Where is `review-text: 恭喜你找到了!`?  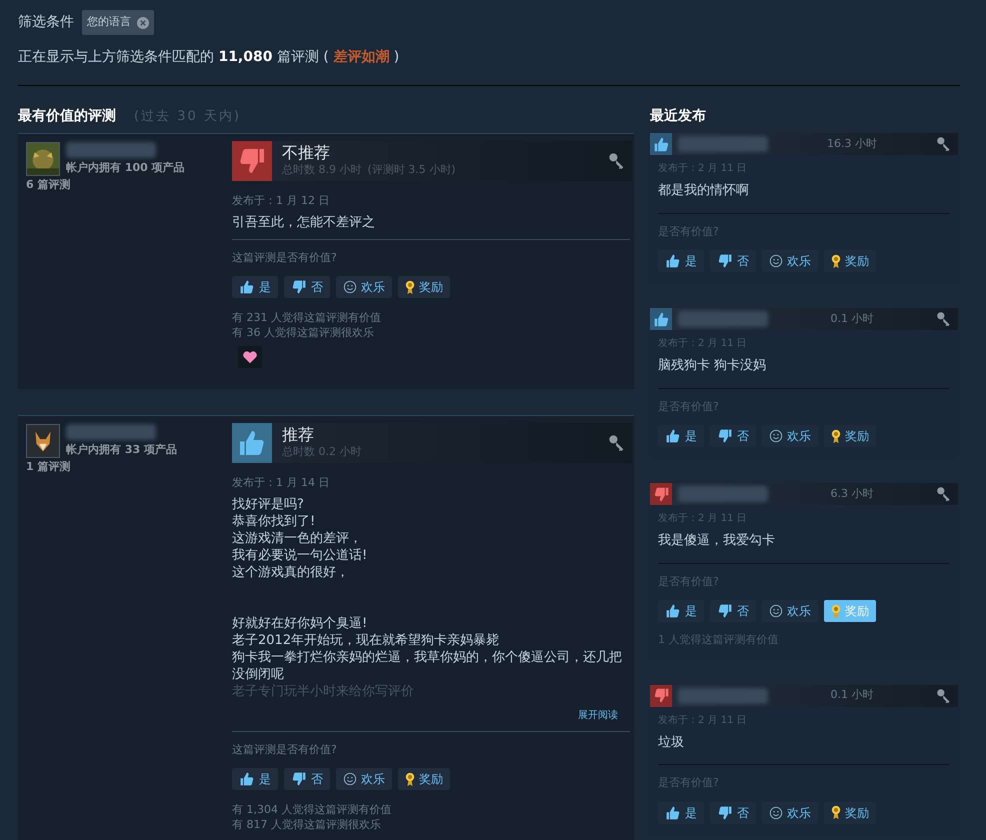 review-text: 恭喜你找到了! is located at coordinates (274, 521).